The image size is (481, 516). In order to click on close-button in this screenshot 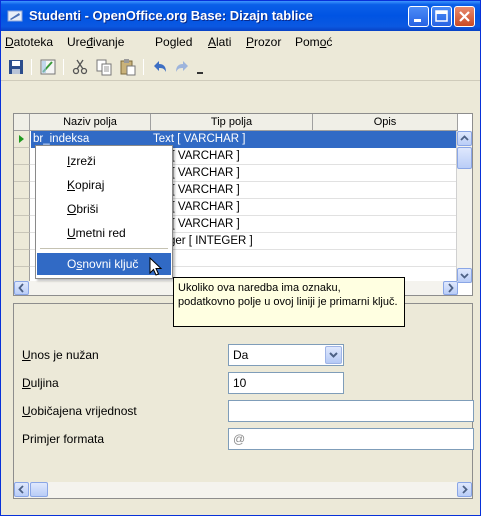, I will do `click(464, 16)`.